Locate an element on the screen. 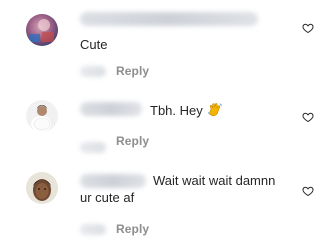 The height and width of the screenshot is (246, 336). comment-text: Tbh. Hey is located at coordinates (186, 110).